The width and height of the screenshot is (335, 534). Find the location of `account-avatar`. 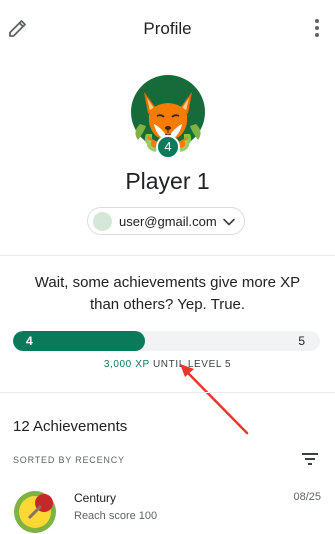

account-avatar is located at coordinates (102, 221).